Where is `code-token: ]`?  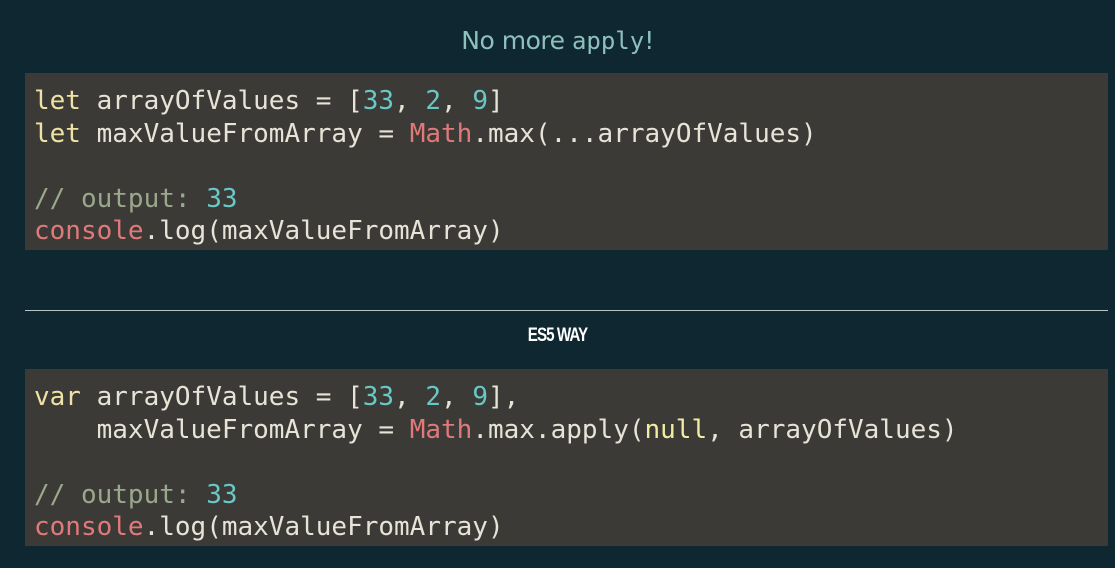 code-token: ] is located at coordinates (495, 101).